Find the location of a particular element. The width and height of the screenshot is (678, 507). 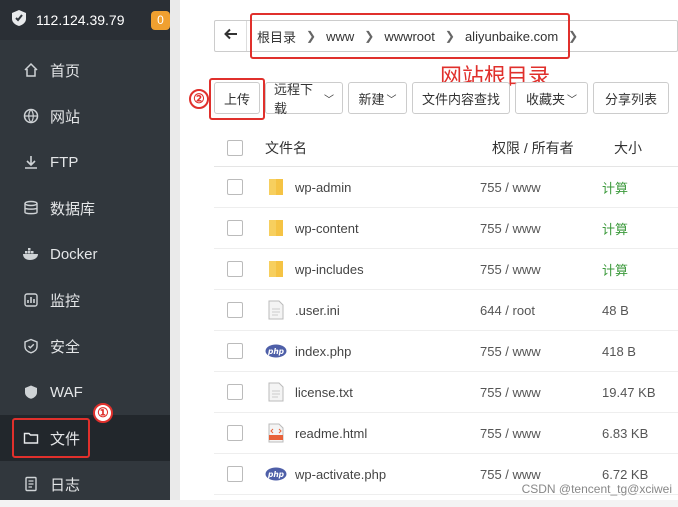

arrow-left-icon is located at coordinates (231, 36).